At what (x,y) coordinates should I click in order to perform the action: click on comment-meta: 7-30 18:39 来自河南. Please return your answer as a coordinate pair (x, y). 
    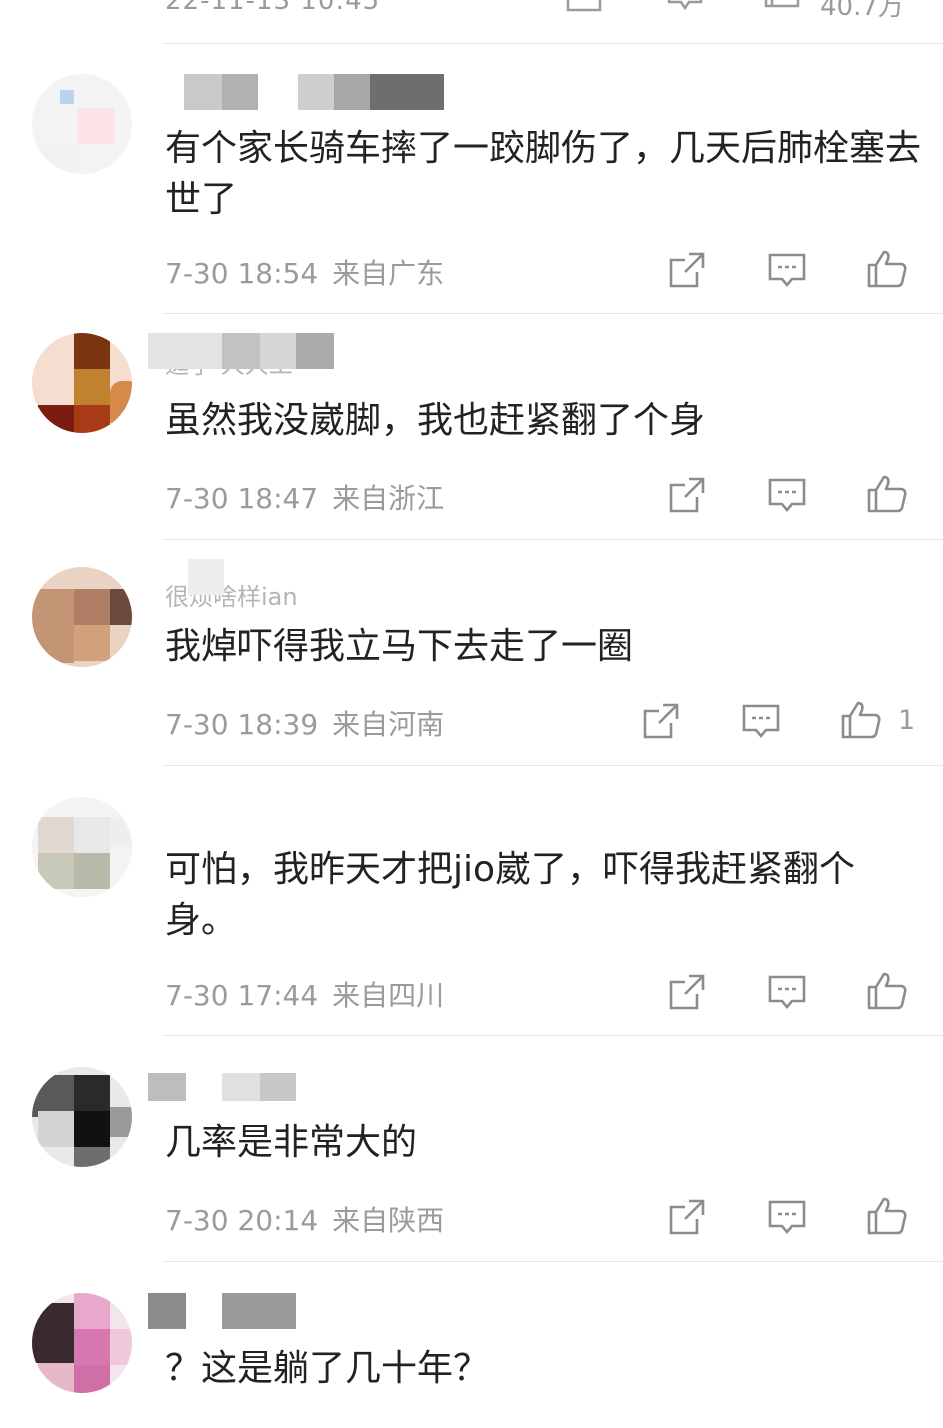
    Looking at the image, I should click on (304, 723).